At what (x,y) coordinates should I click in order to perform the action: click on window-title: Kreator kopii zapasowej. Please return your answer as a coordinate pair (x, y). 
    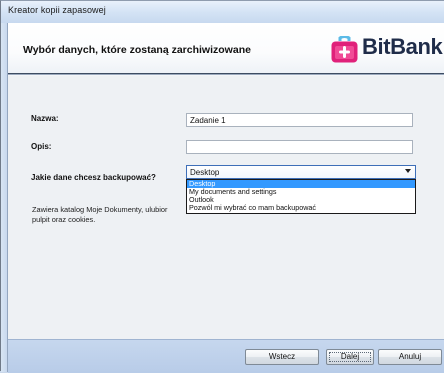
    Looking at the image, I should click on (57, 10).